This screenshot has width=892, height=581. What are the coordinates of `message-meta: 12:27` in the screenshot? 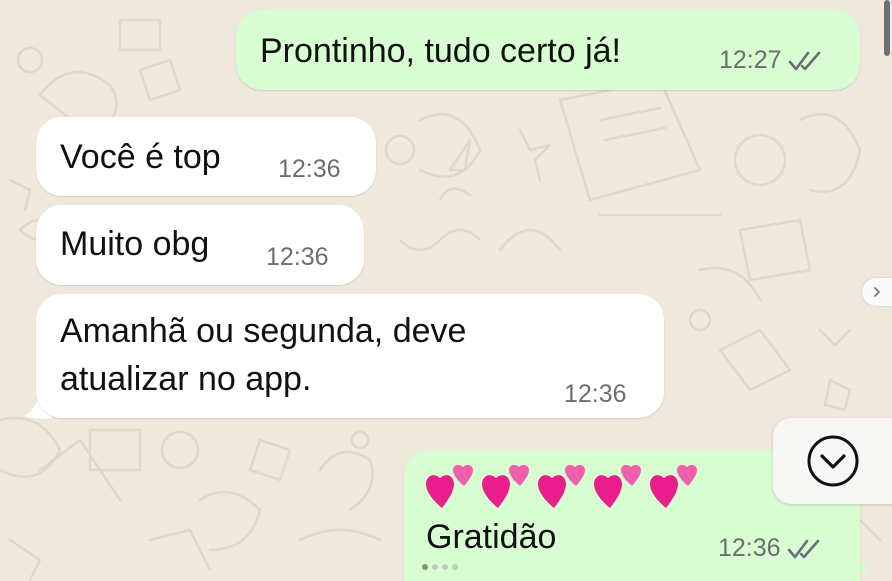 It's located at (770, 60).